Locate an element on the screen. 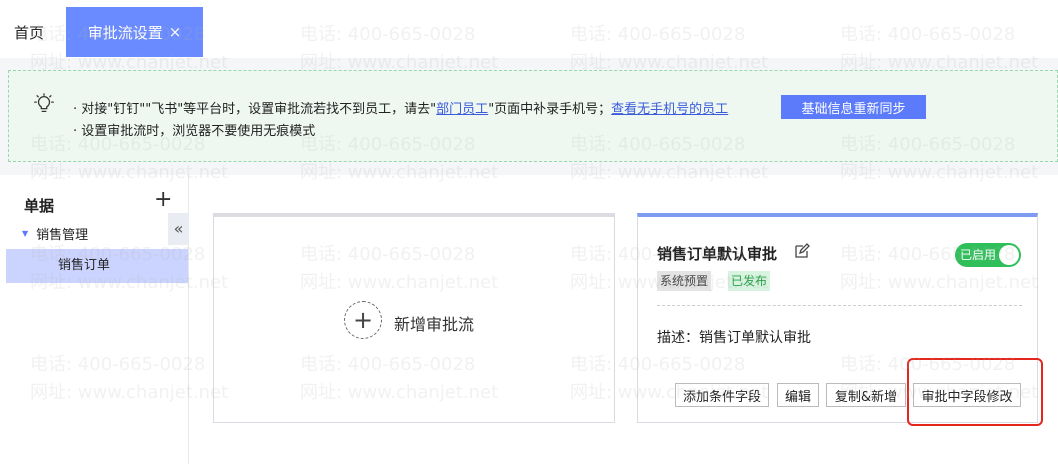  close-icon: × is located at coordinates (175, 32).